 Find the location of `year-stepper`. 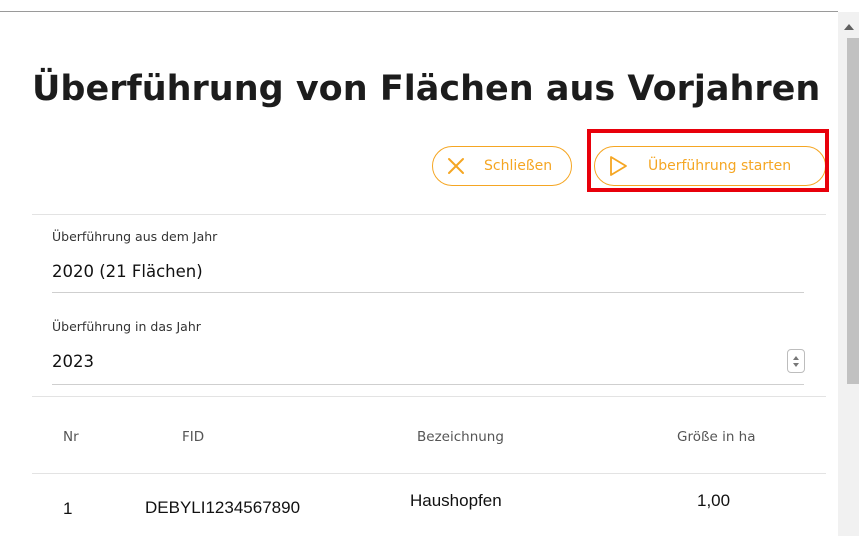

year-stepper is located at coordinates (796, 361).